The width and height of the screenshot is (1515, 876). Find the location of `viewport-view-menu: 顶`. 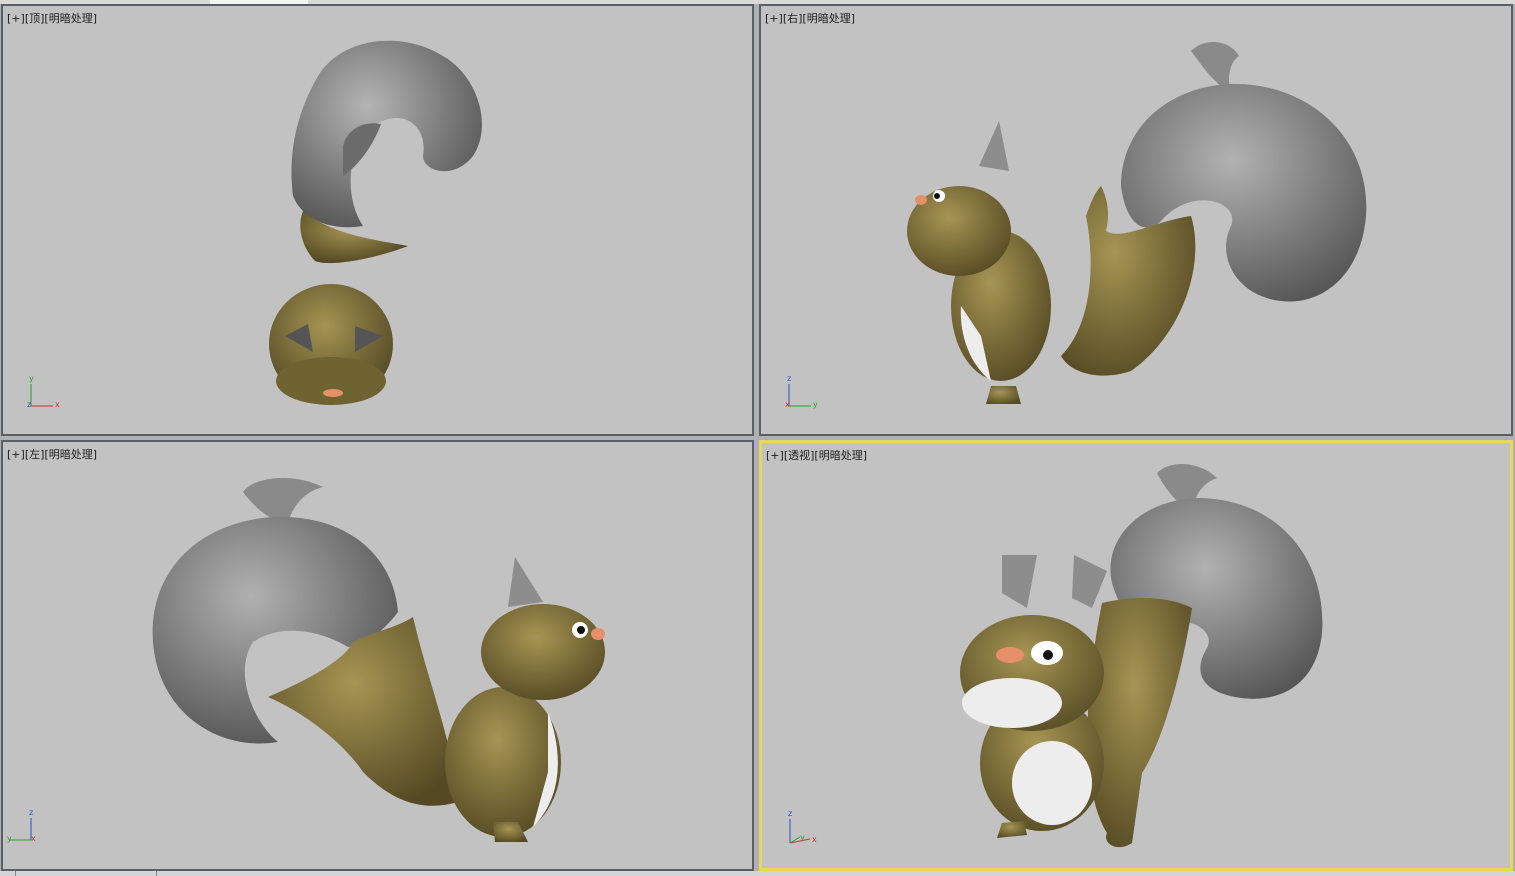

viewport-view-menu: 顶 is located at coordinates (34, 18).